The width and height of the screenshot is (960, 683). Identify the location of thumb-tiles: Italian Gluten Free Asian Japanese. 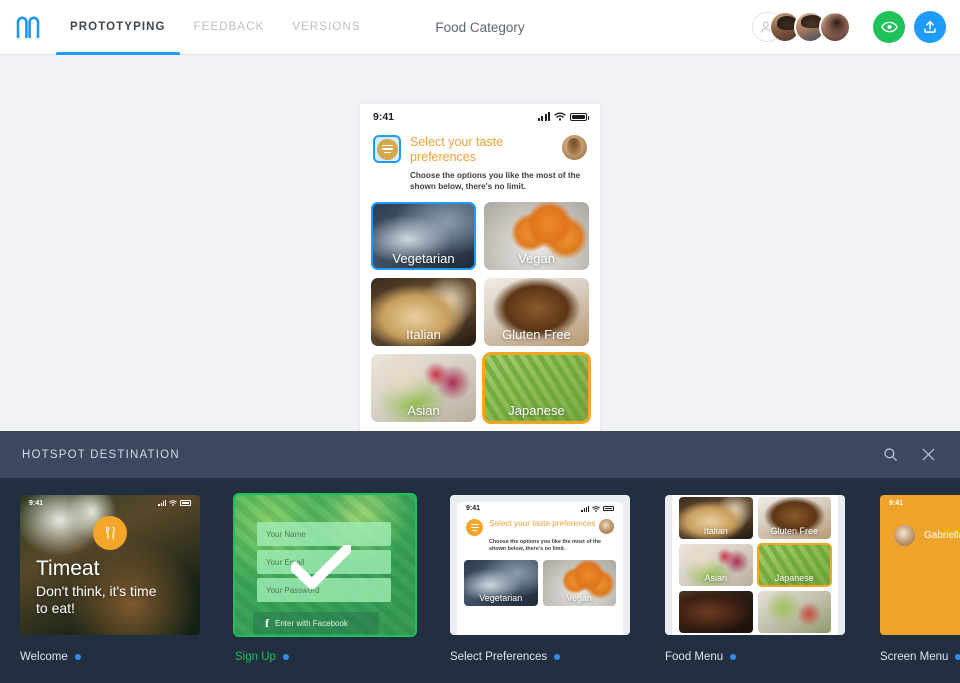
(755, 564).